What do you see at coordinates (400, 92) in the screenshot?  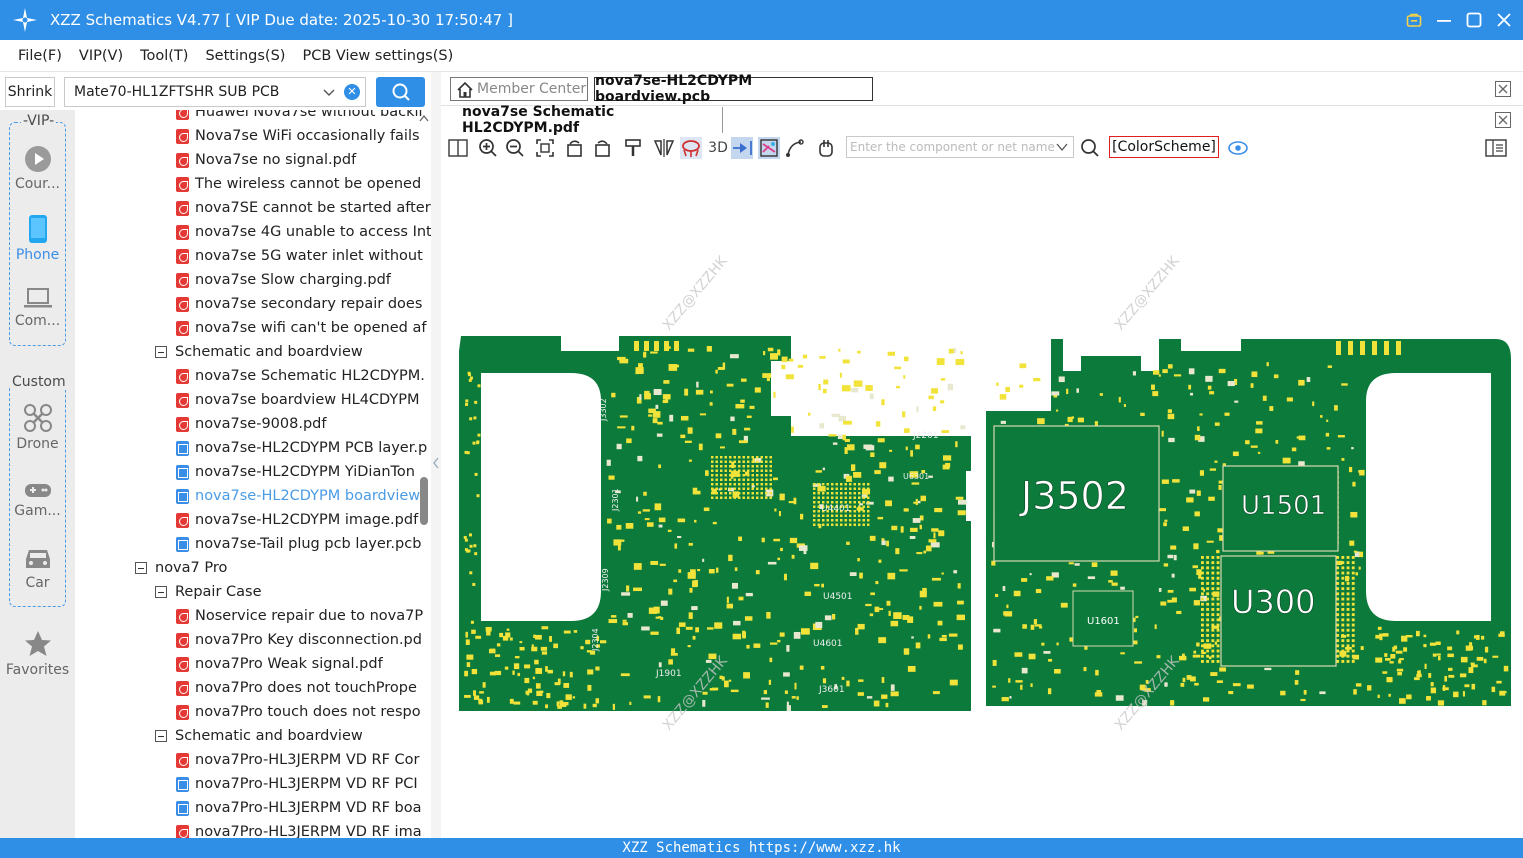 I see `search-button` at bounding box center [400, 92].